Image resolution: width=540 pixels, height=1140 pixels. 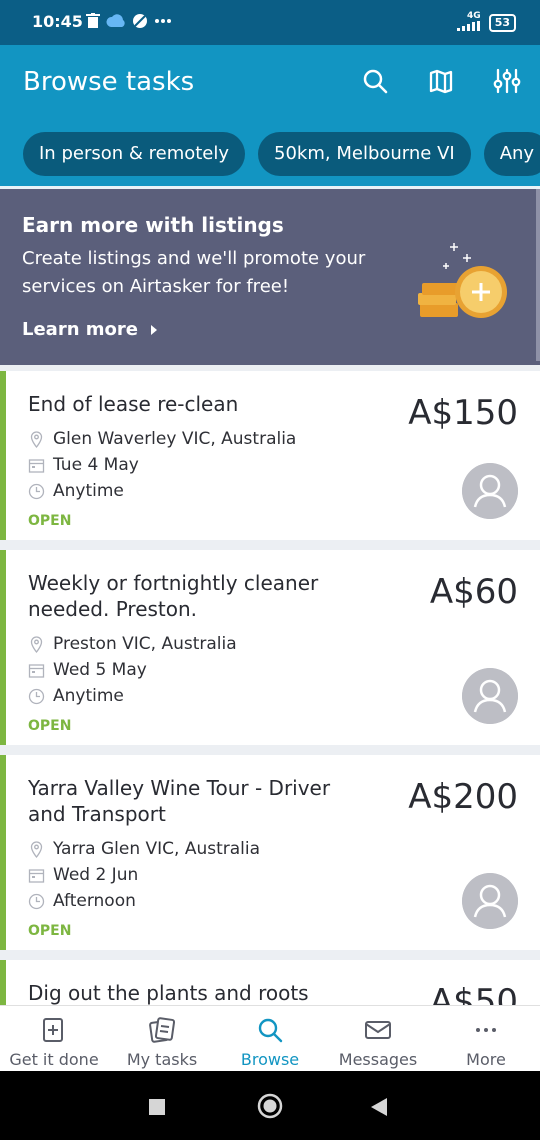 I want to click on nav-messages: Messages, so click(x=378, y=1039).